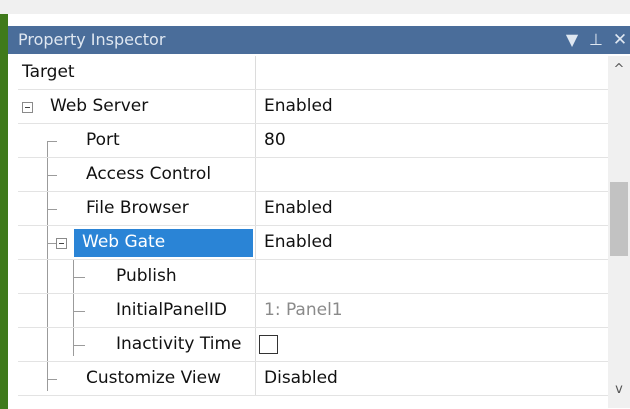 Image resolution: width=630 pixels, height=409 pixels. What do you see at coordinates (301, 378) in the screenshot?
I see `property-value: Disabled` at bounding box center [301, 378].